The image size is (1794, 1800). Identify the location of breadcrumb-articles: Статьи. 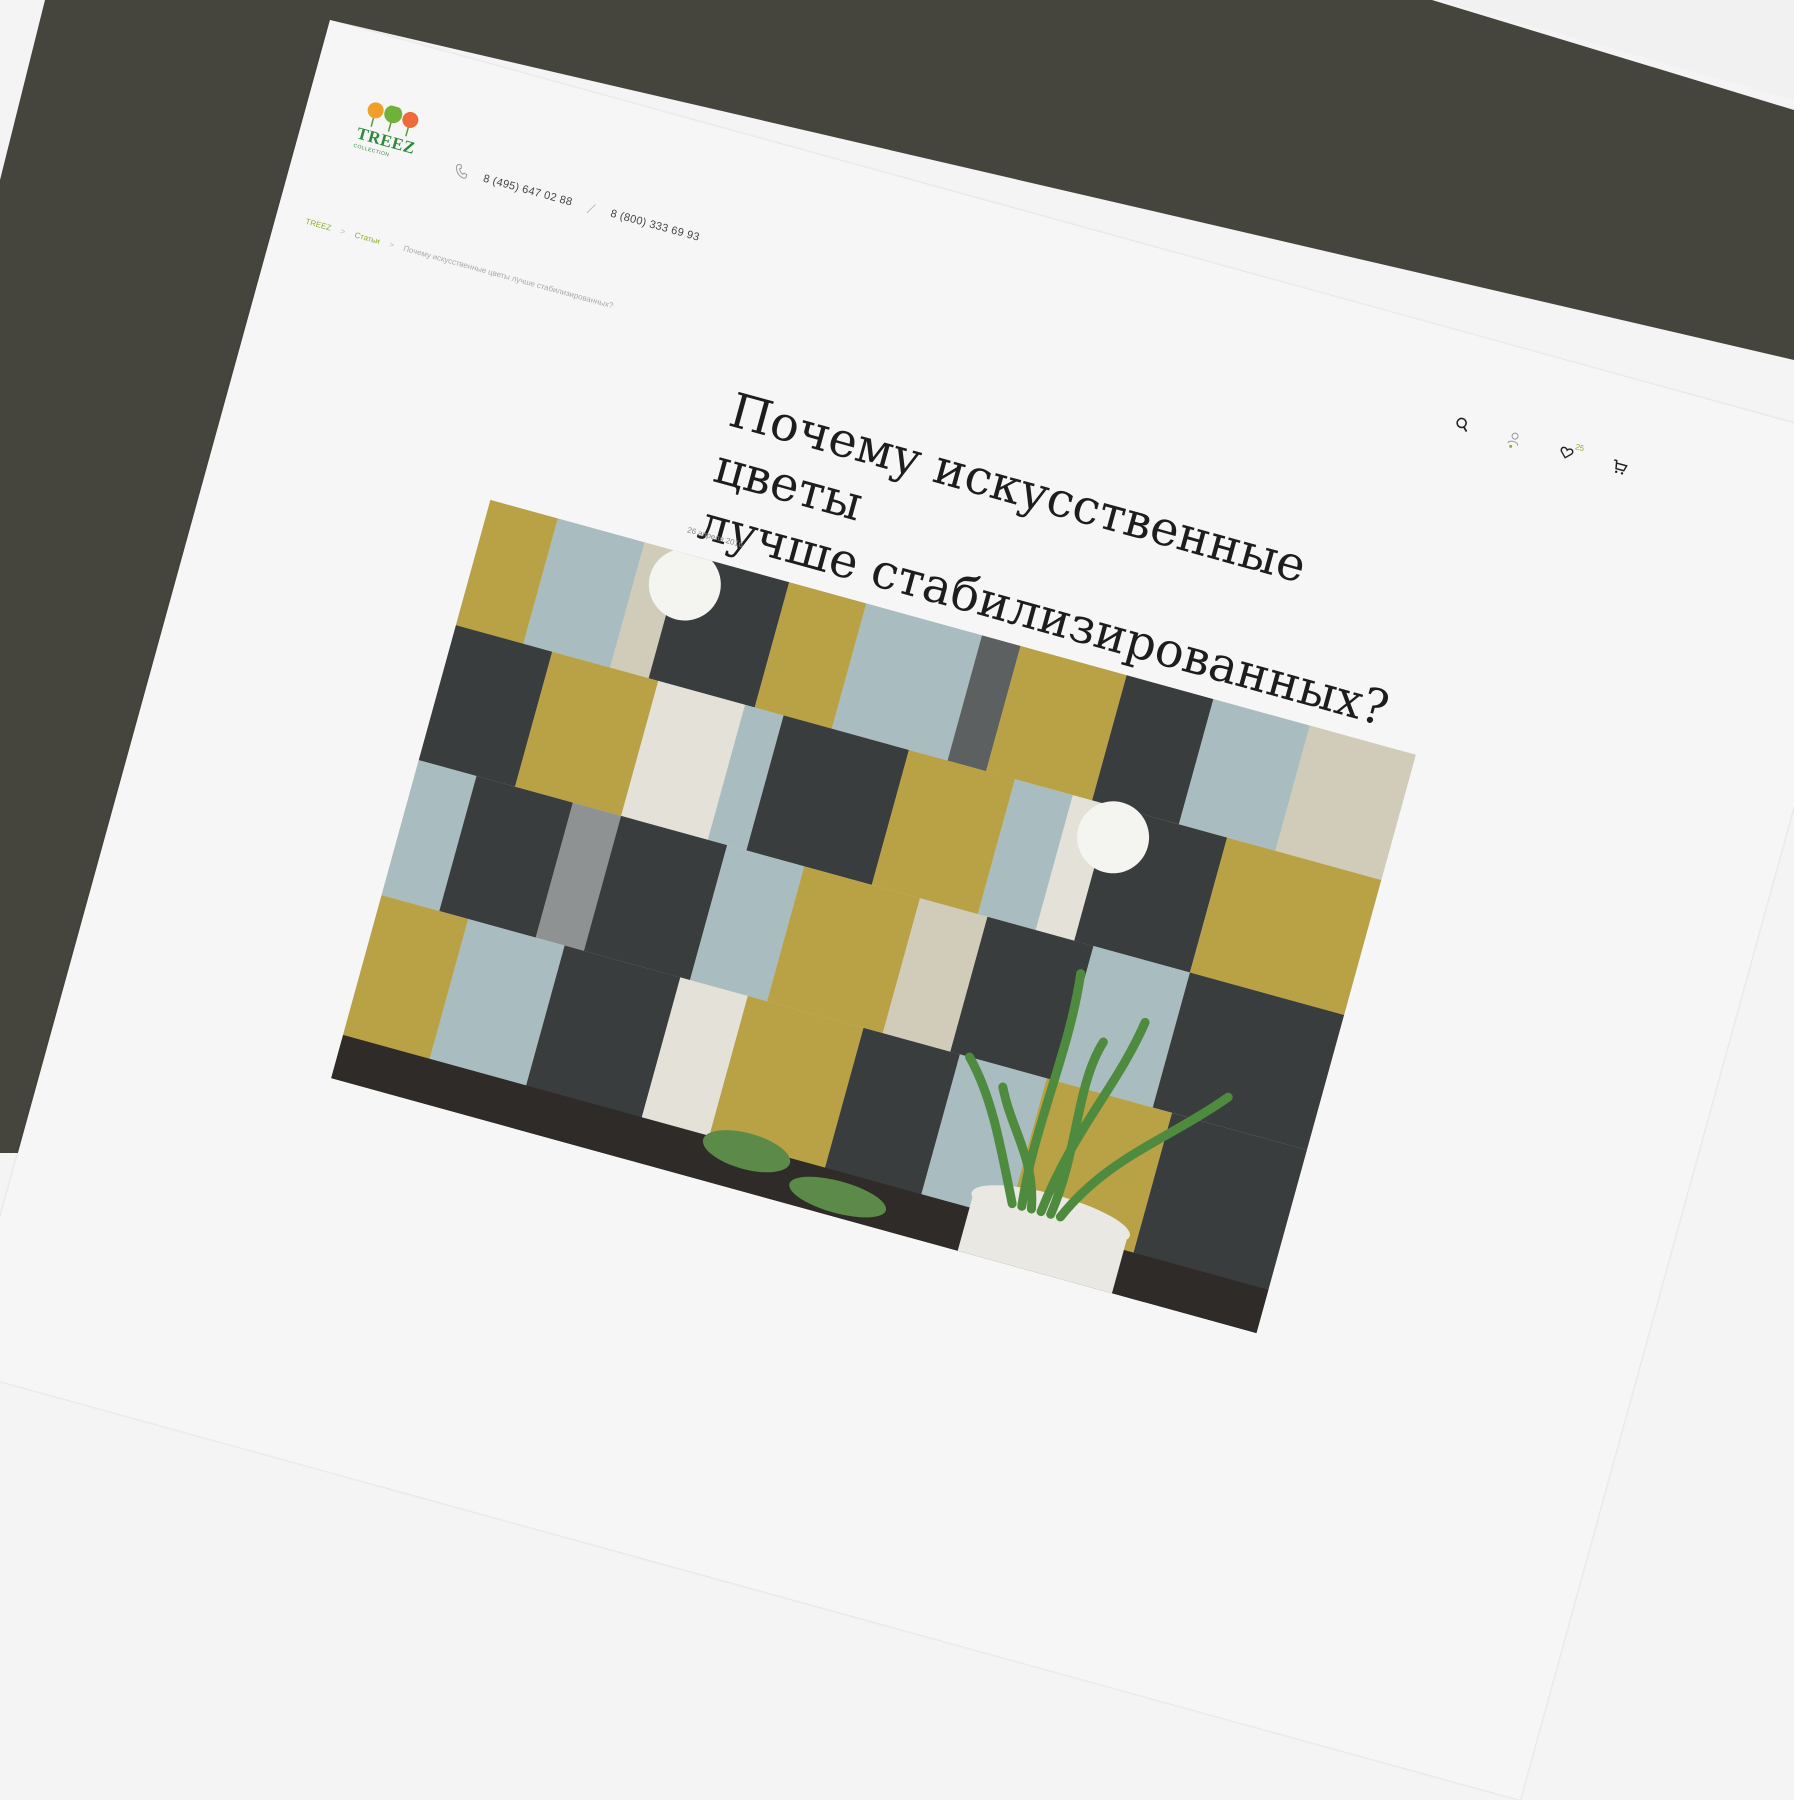
(367, 238).